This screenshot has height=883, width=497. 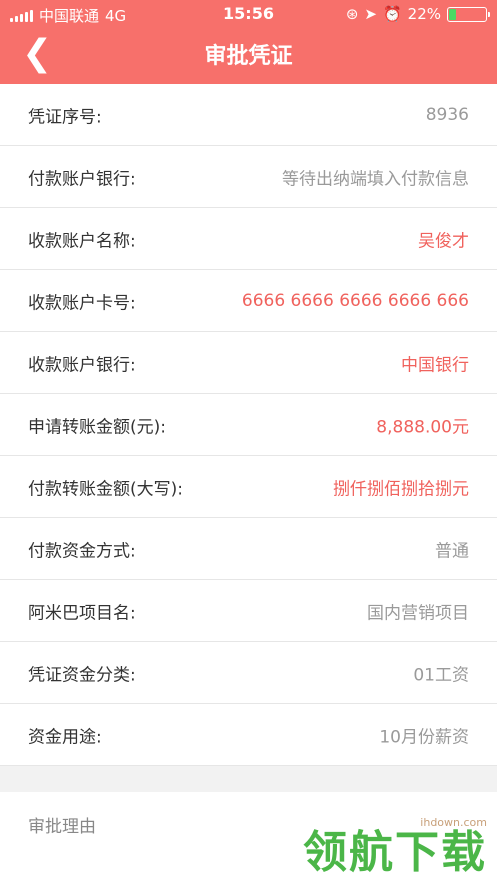 What do you see at coordinates (248, 14) in the screenshot?
I see `status-bar: 中国联通 4G 15:56 ⊛ ➤ ⏰ 22%` at bounding box center [248, 14].